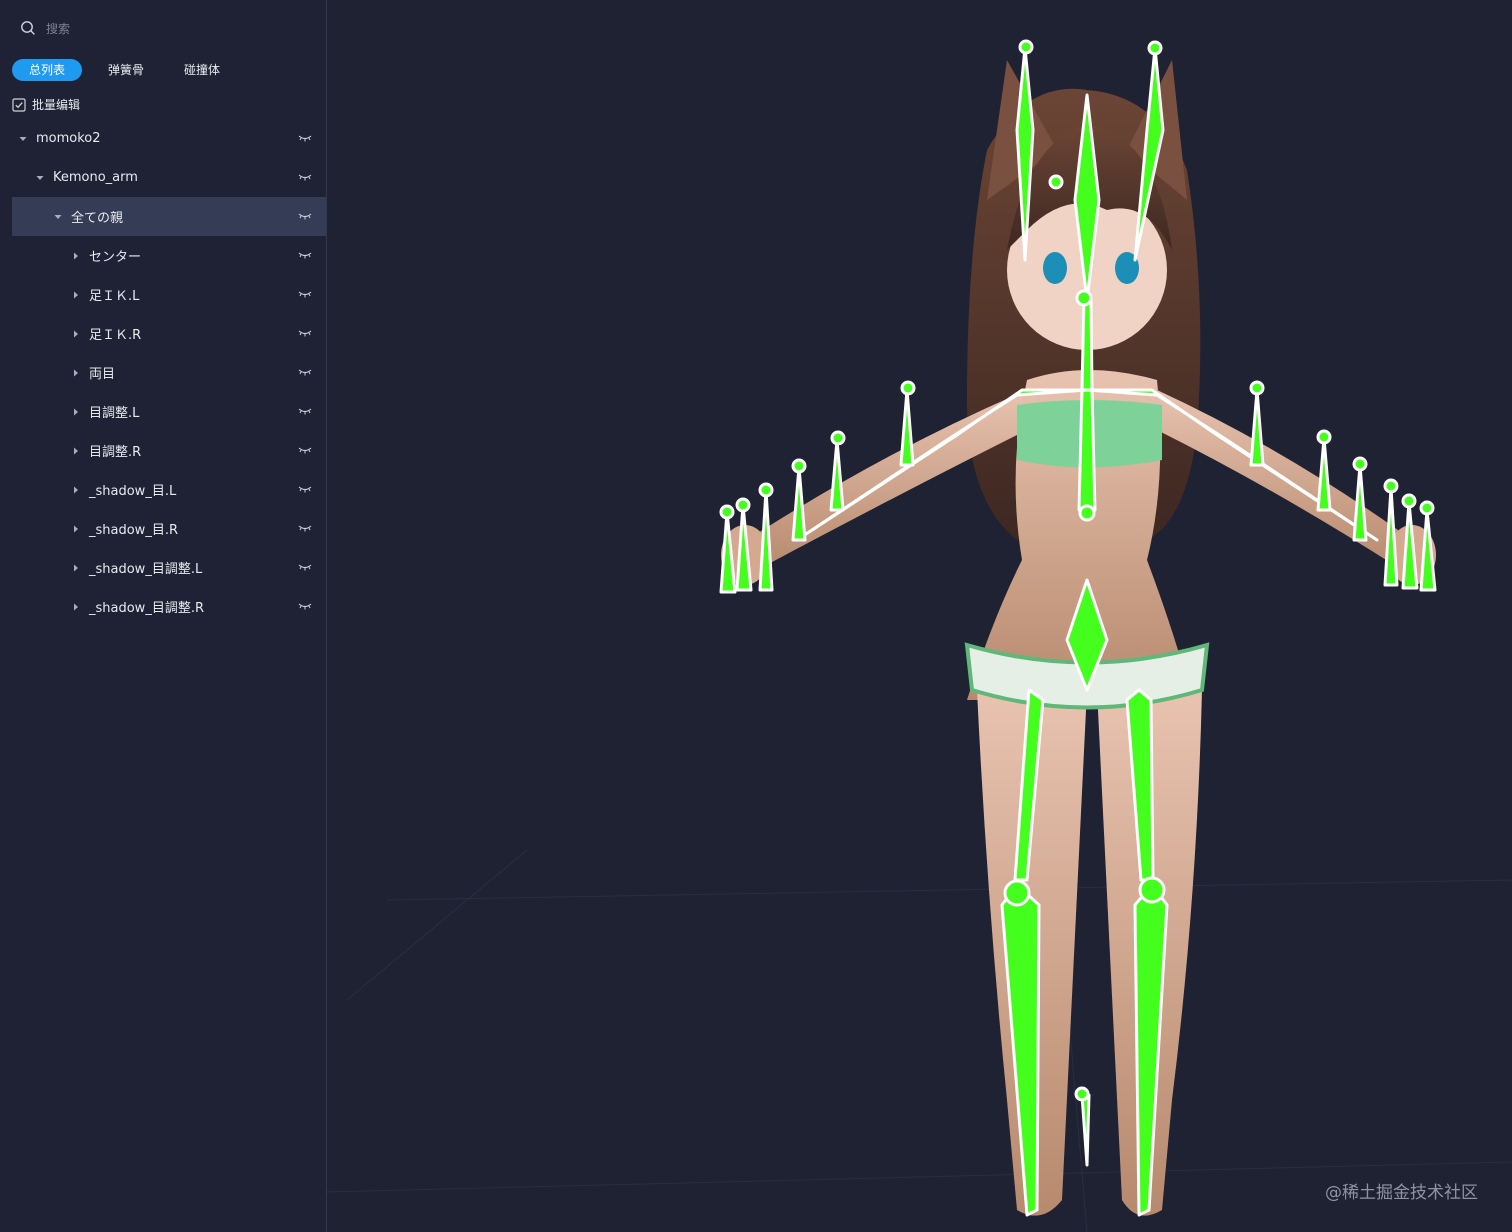 The height and width of the screenshot is (1232, 1512). I want to click on eye-left, so click(1055, 268).